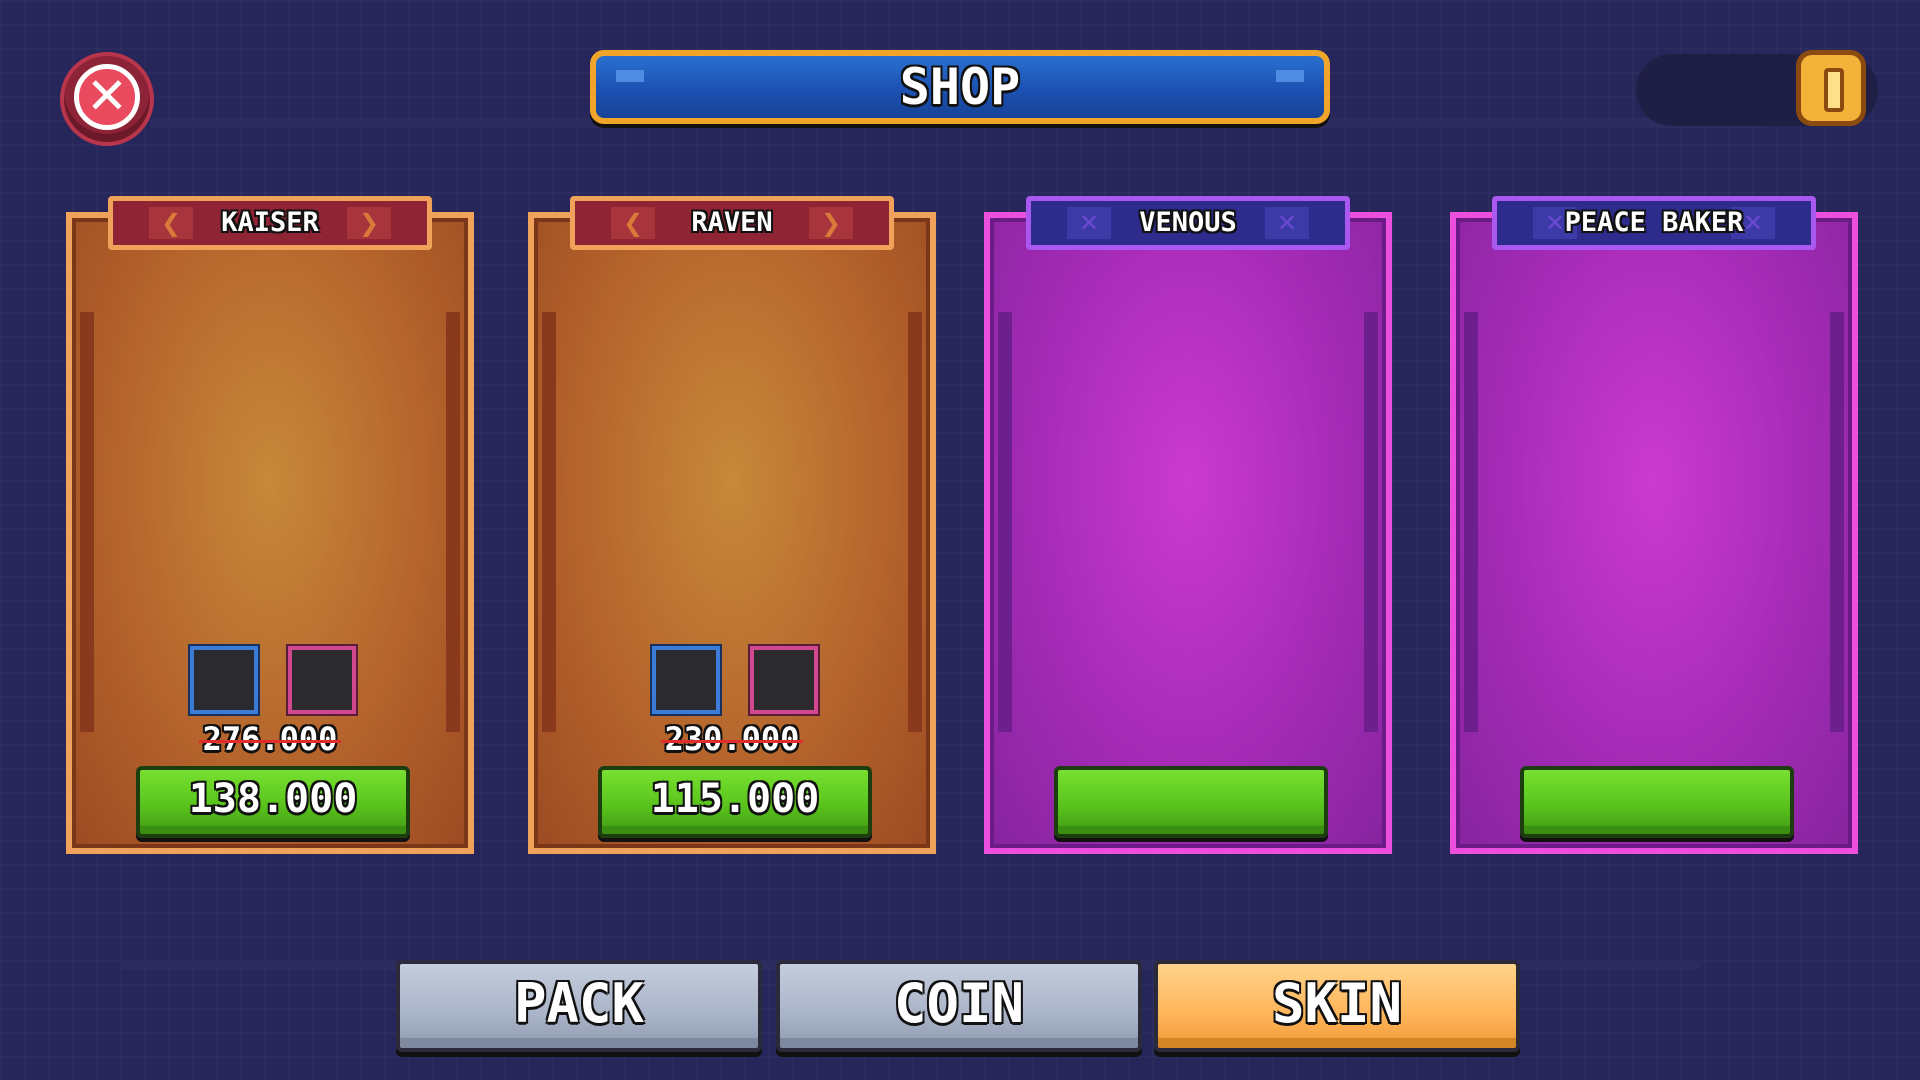 The width and height of the screenshot is (1920, 1080). Describe the element at coordinates (1654, 525) in the screenshot. I see `skin-card-peace-baker: ✕ ✕ PEACE BAKER` at that location.